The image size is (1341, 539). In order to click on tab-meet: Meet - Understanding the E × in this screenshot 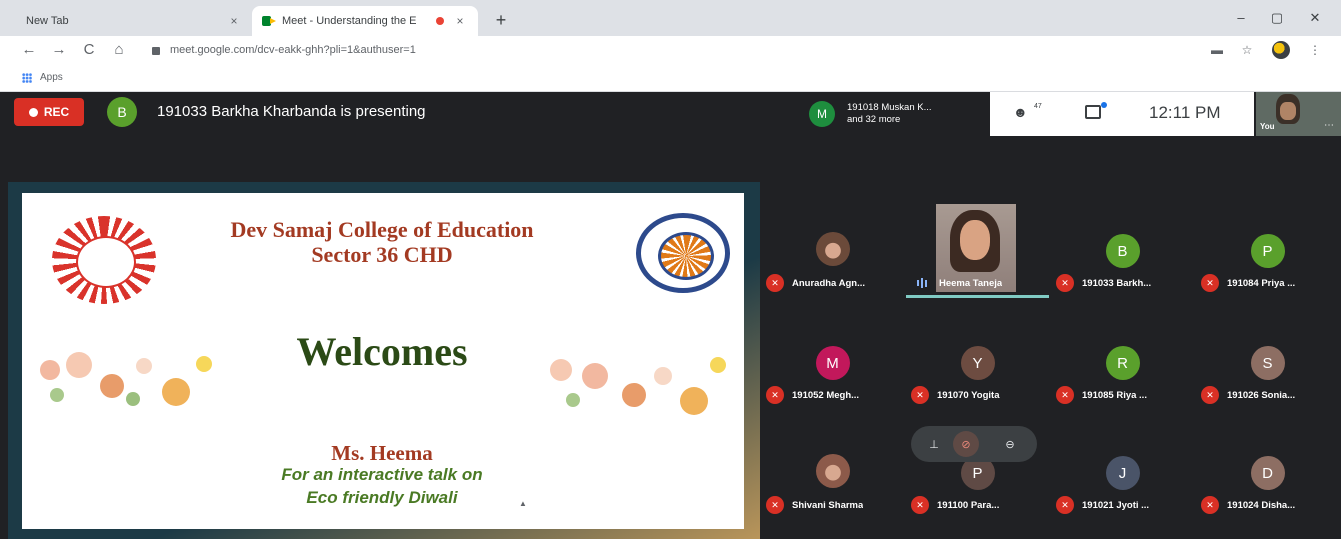, I will do `click(365, 21)`.